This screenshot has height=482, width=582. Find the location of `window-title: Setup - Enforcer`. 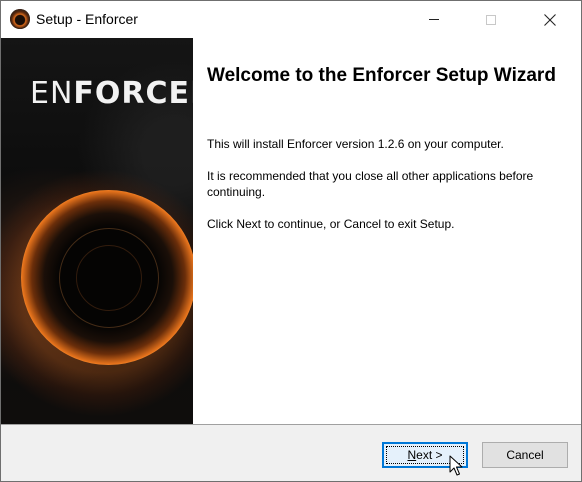

window-title: Setup - Enforcer is located at coordinates (87, 19).